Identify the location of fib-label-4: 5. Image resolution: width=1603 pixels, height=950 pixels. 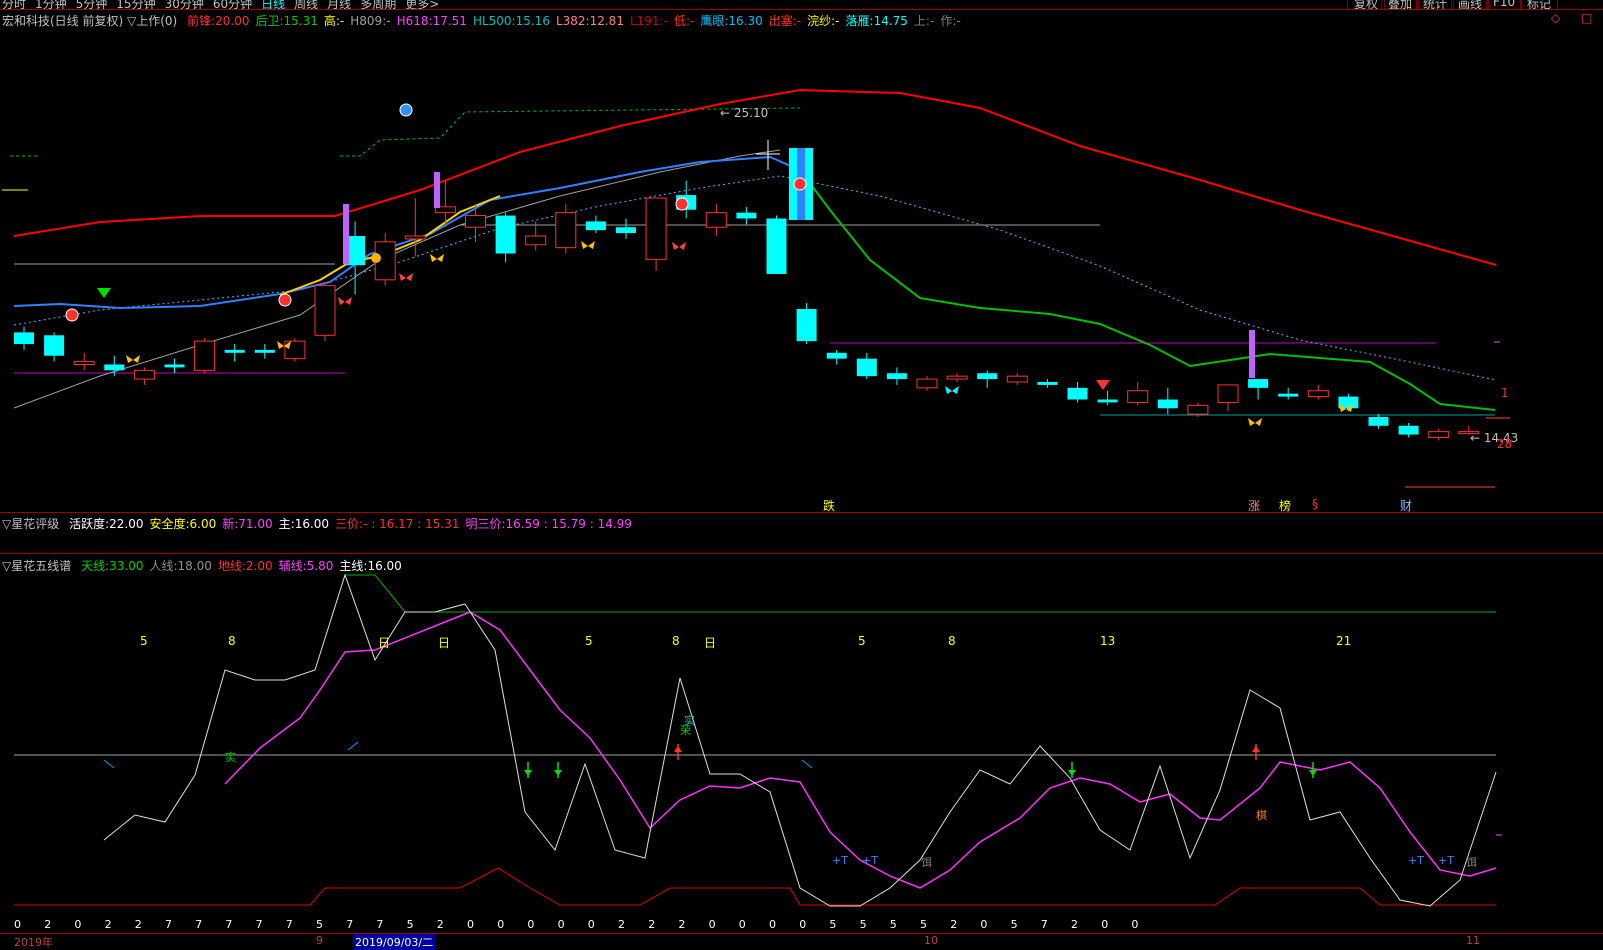
(589, 641).